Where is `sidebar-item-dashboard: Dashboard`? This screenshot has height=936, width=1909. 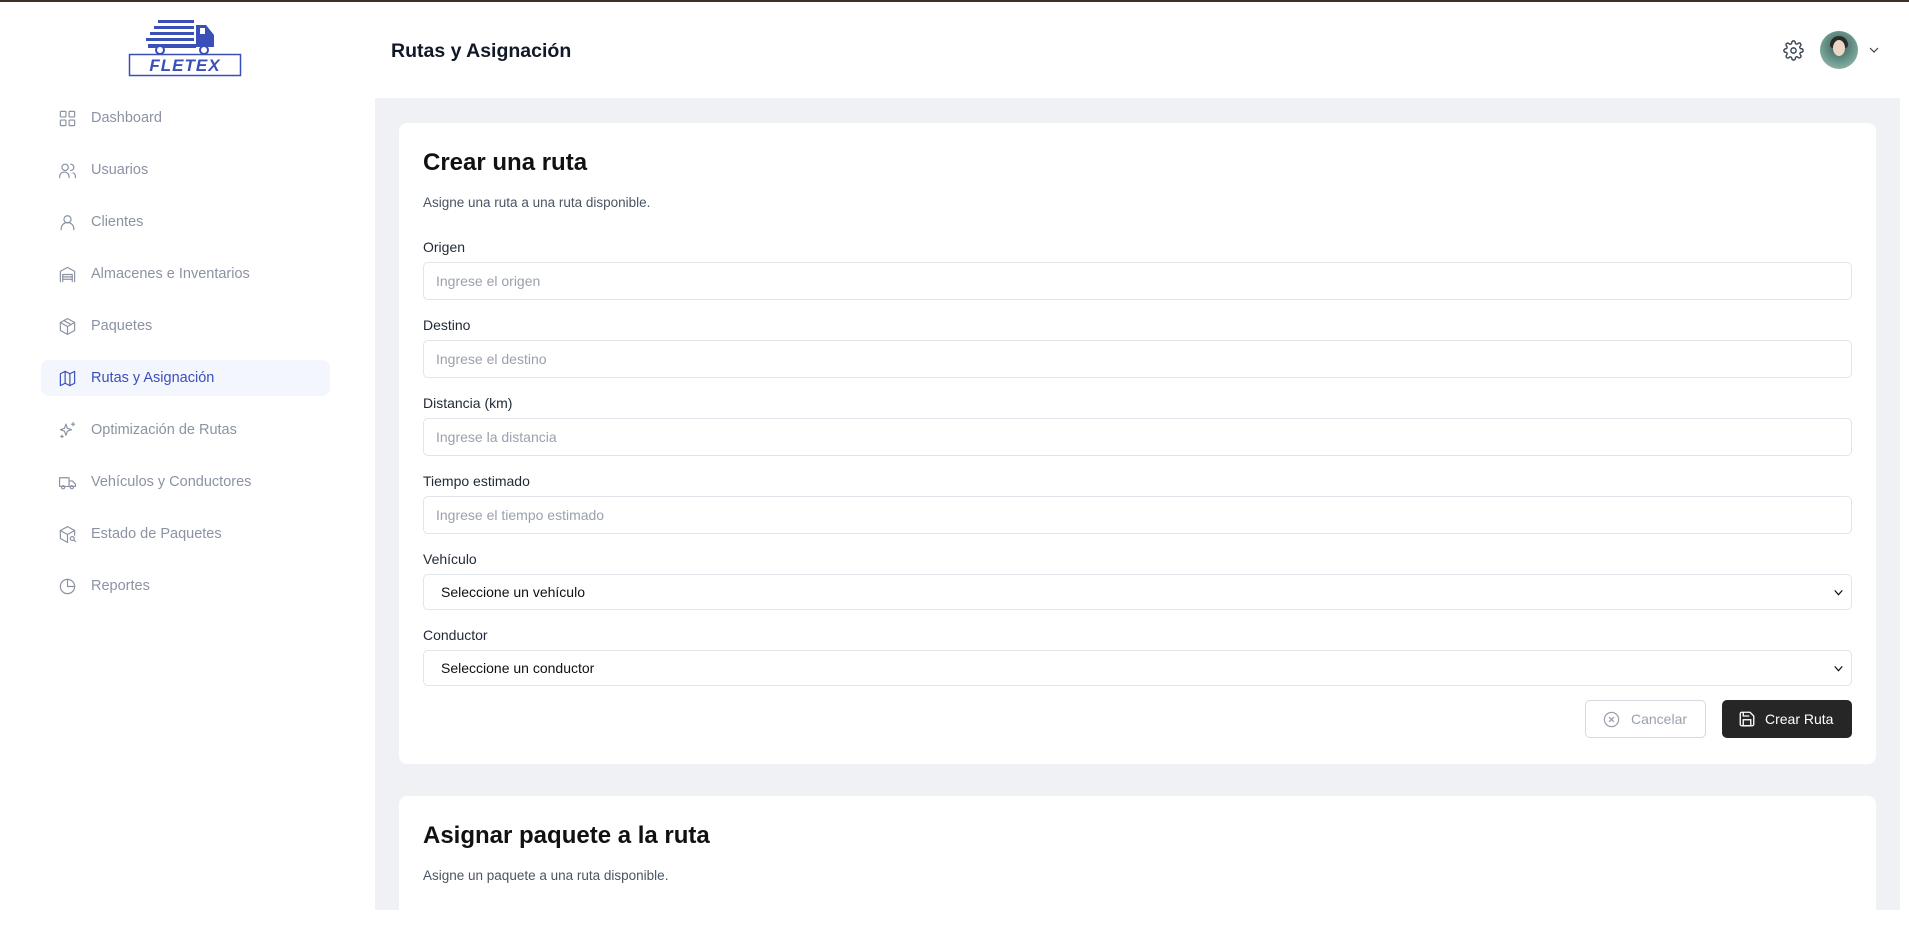
sidebar-item-dashboard: Dashboard is located at coordinates (185, 118).